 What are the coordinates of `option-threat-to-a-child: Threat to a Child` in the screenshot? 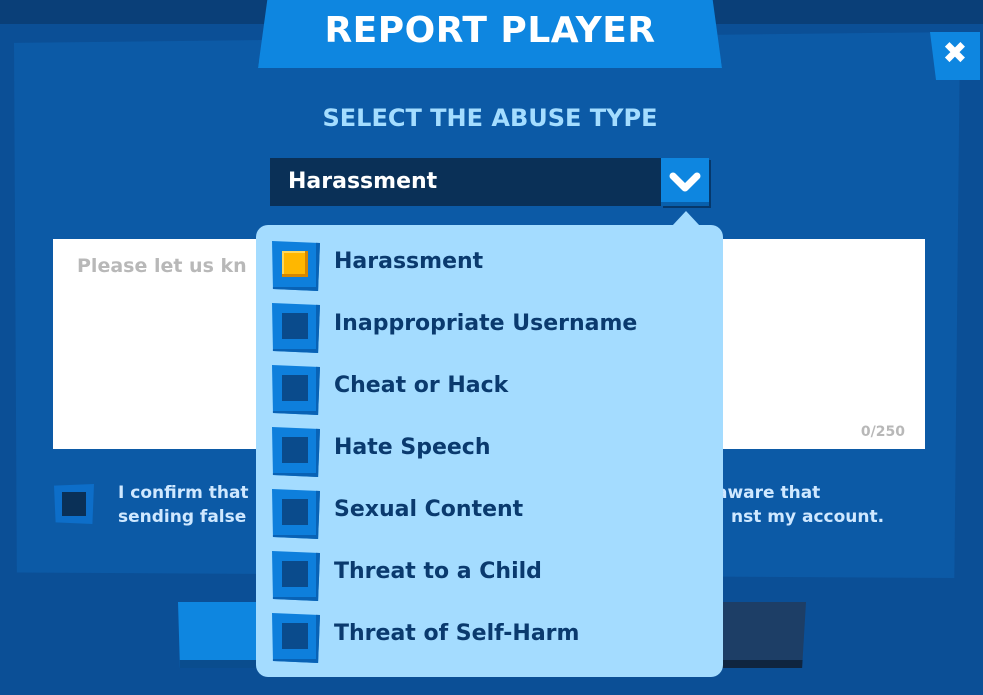 It's located at (492, 576).